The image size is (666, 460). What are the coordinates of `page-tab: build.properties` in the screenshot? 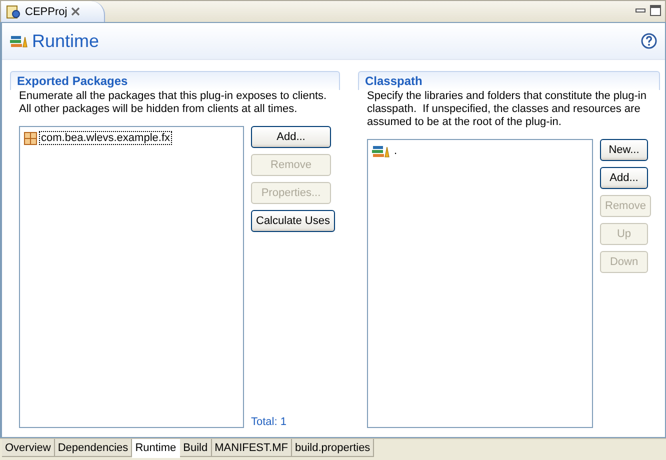 It's located at (333, 448).